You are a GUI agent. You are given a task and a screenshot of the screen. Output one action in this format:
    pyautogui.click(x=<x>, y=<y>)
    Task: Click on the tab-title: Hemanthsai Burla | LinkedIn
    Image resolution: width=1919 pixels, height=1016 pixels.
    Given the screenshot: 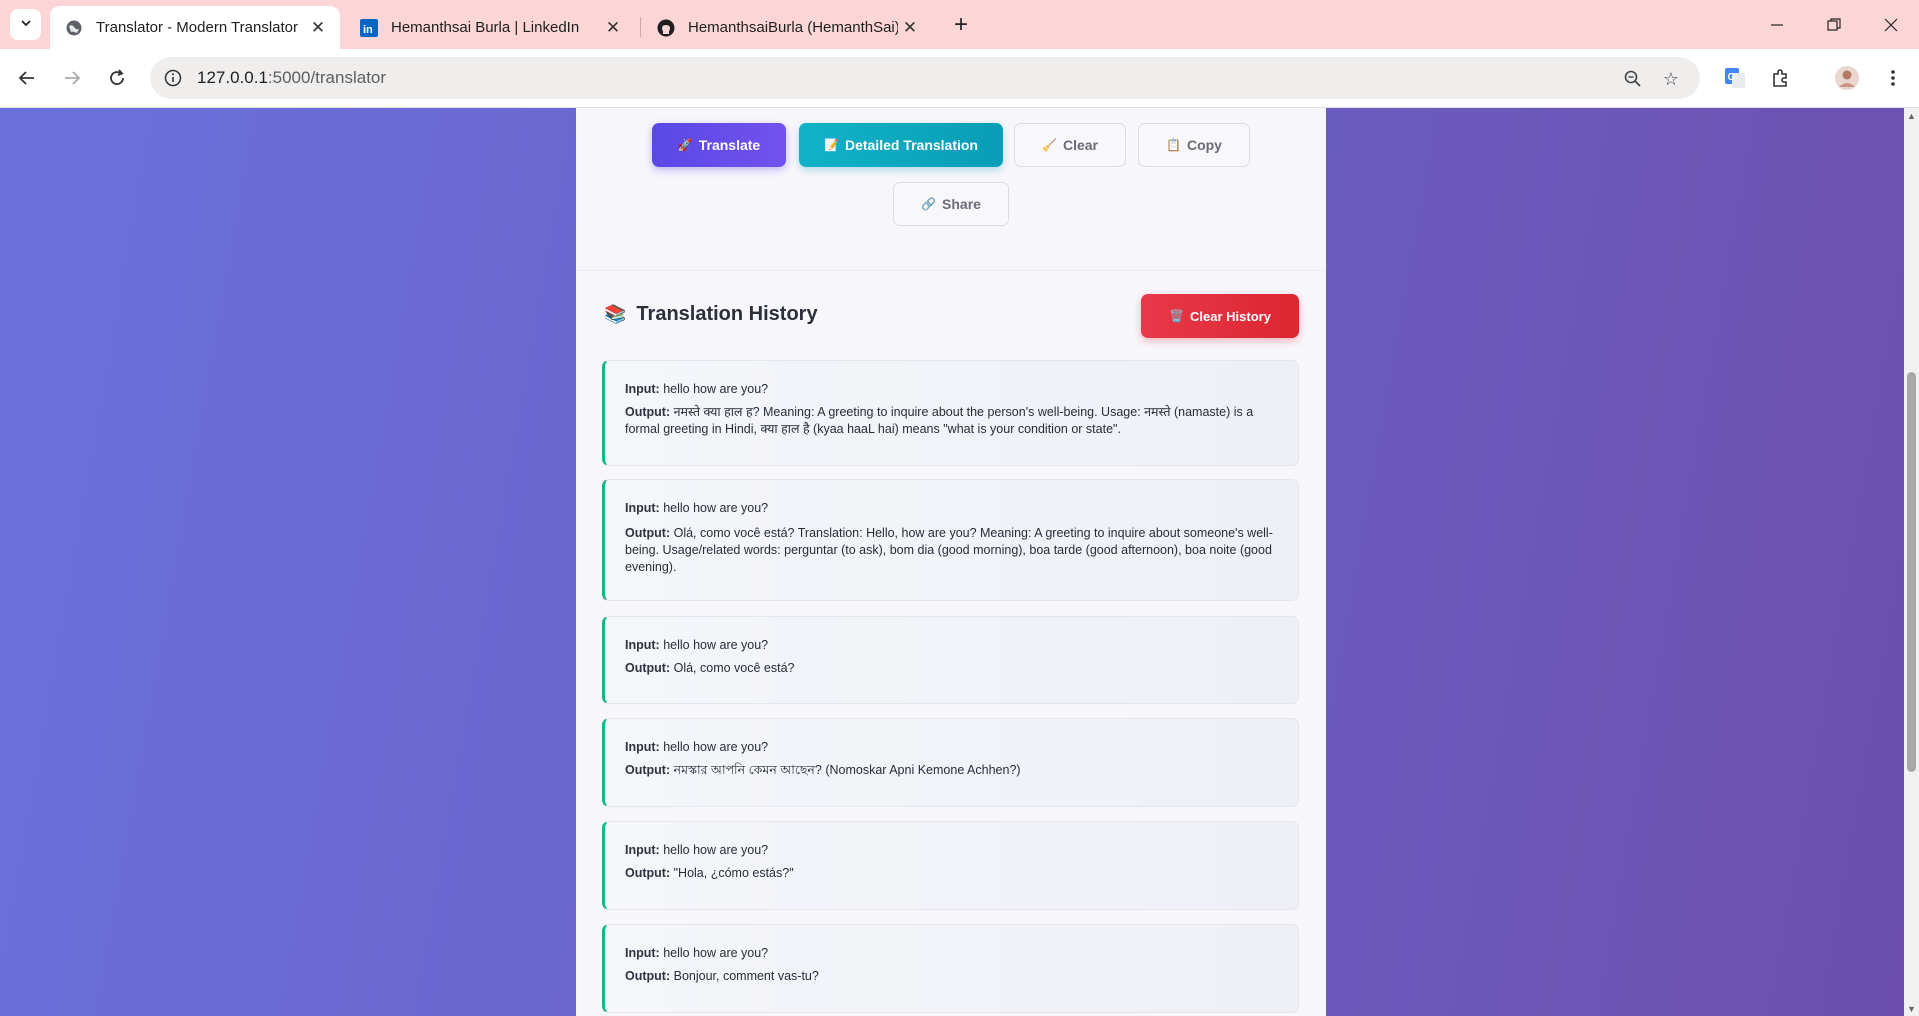 What is the action you would take?
    pyautogui.click(x=485, y=27)
    